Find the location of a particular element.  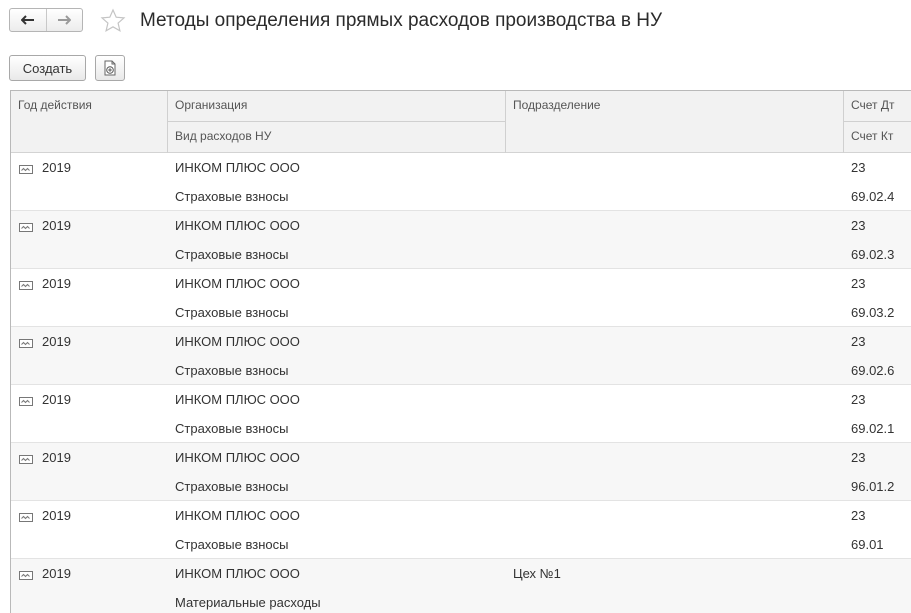

column-header-account-dt: Счет Дт is located at coordinates (877, 105).